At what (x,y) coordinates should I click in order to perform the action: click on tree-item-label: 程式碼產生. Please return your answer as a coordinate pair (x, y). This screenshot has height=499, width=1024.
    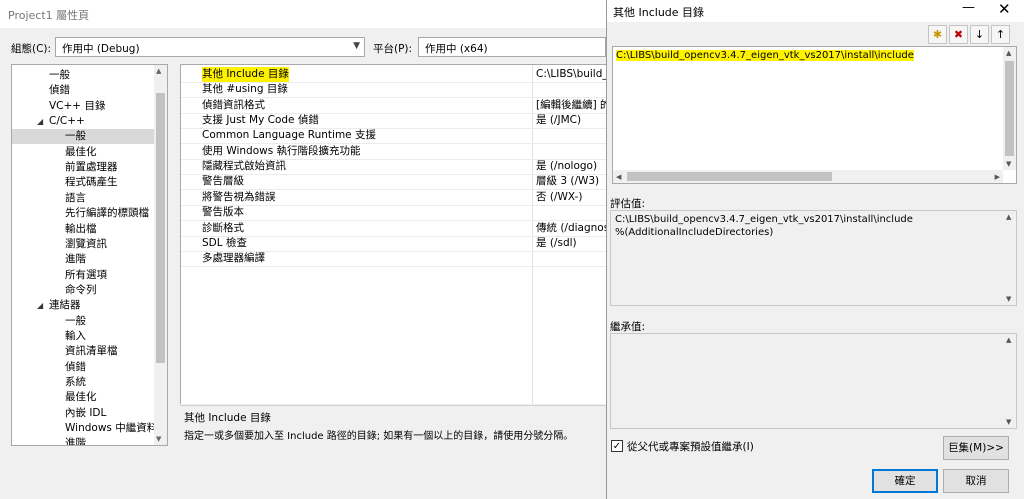
    Looking at the image, I should click on (91, 182).